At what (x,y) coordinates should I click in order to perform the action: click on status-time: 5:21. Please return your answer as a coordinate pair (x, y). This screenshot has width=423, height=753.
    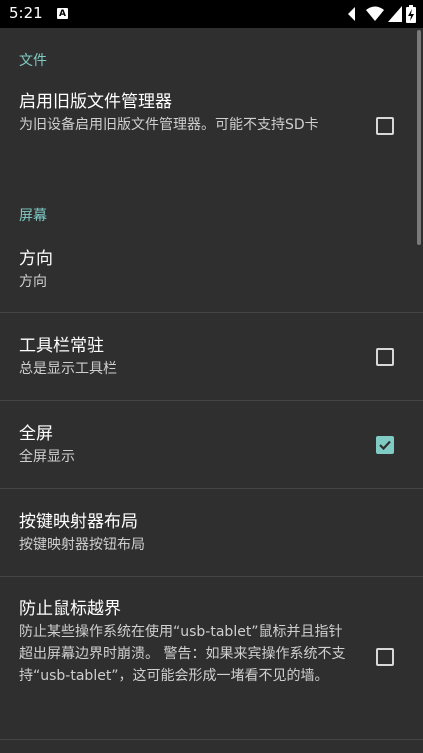
    Looking at the image, I should click on (26, 13).